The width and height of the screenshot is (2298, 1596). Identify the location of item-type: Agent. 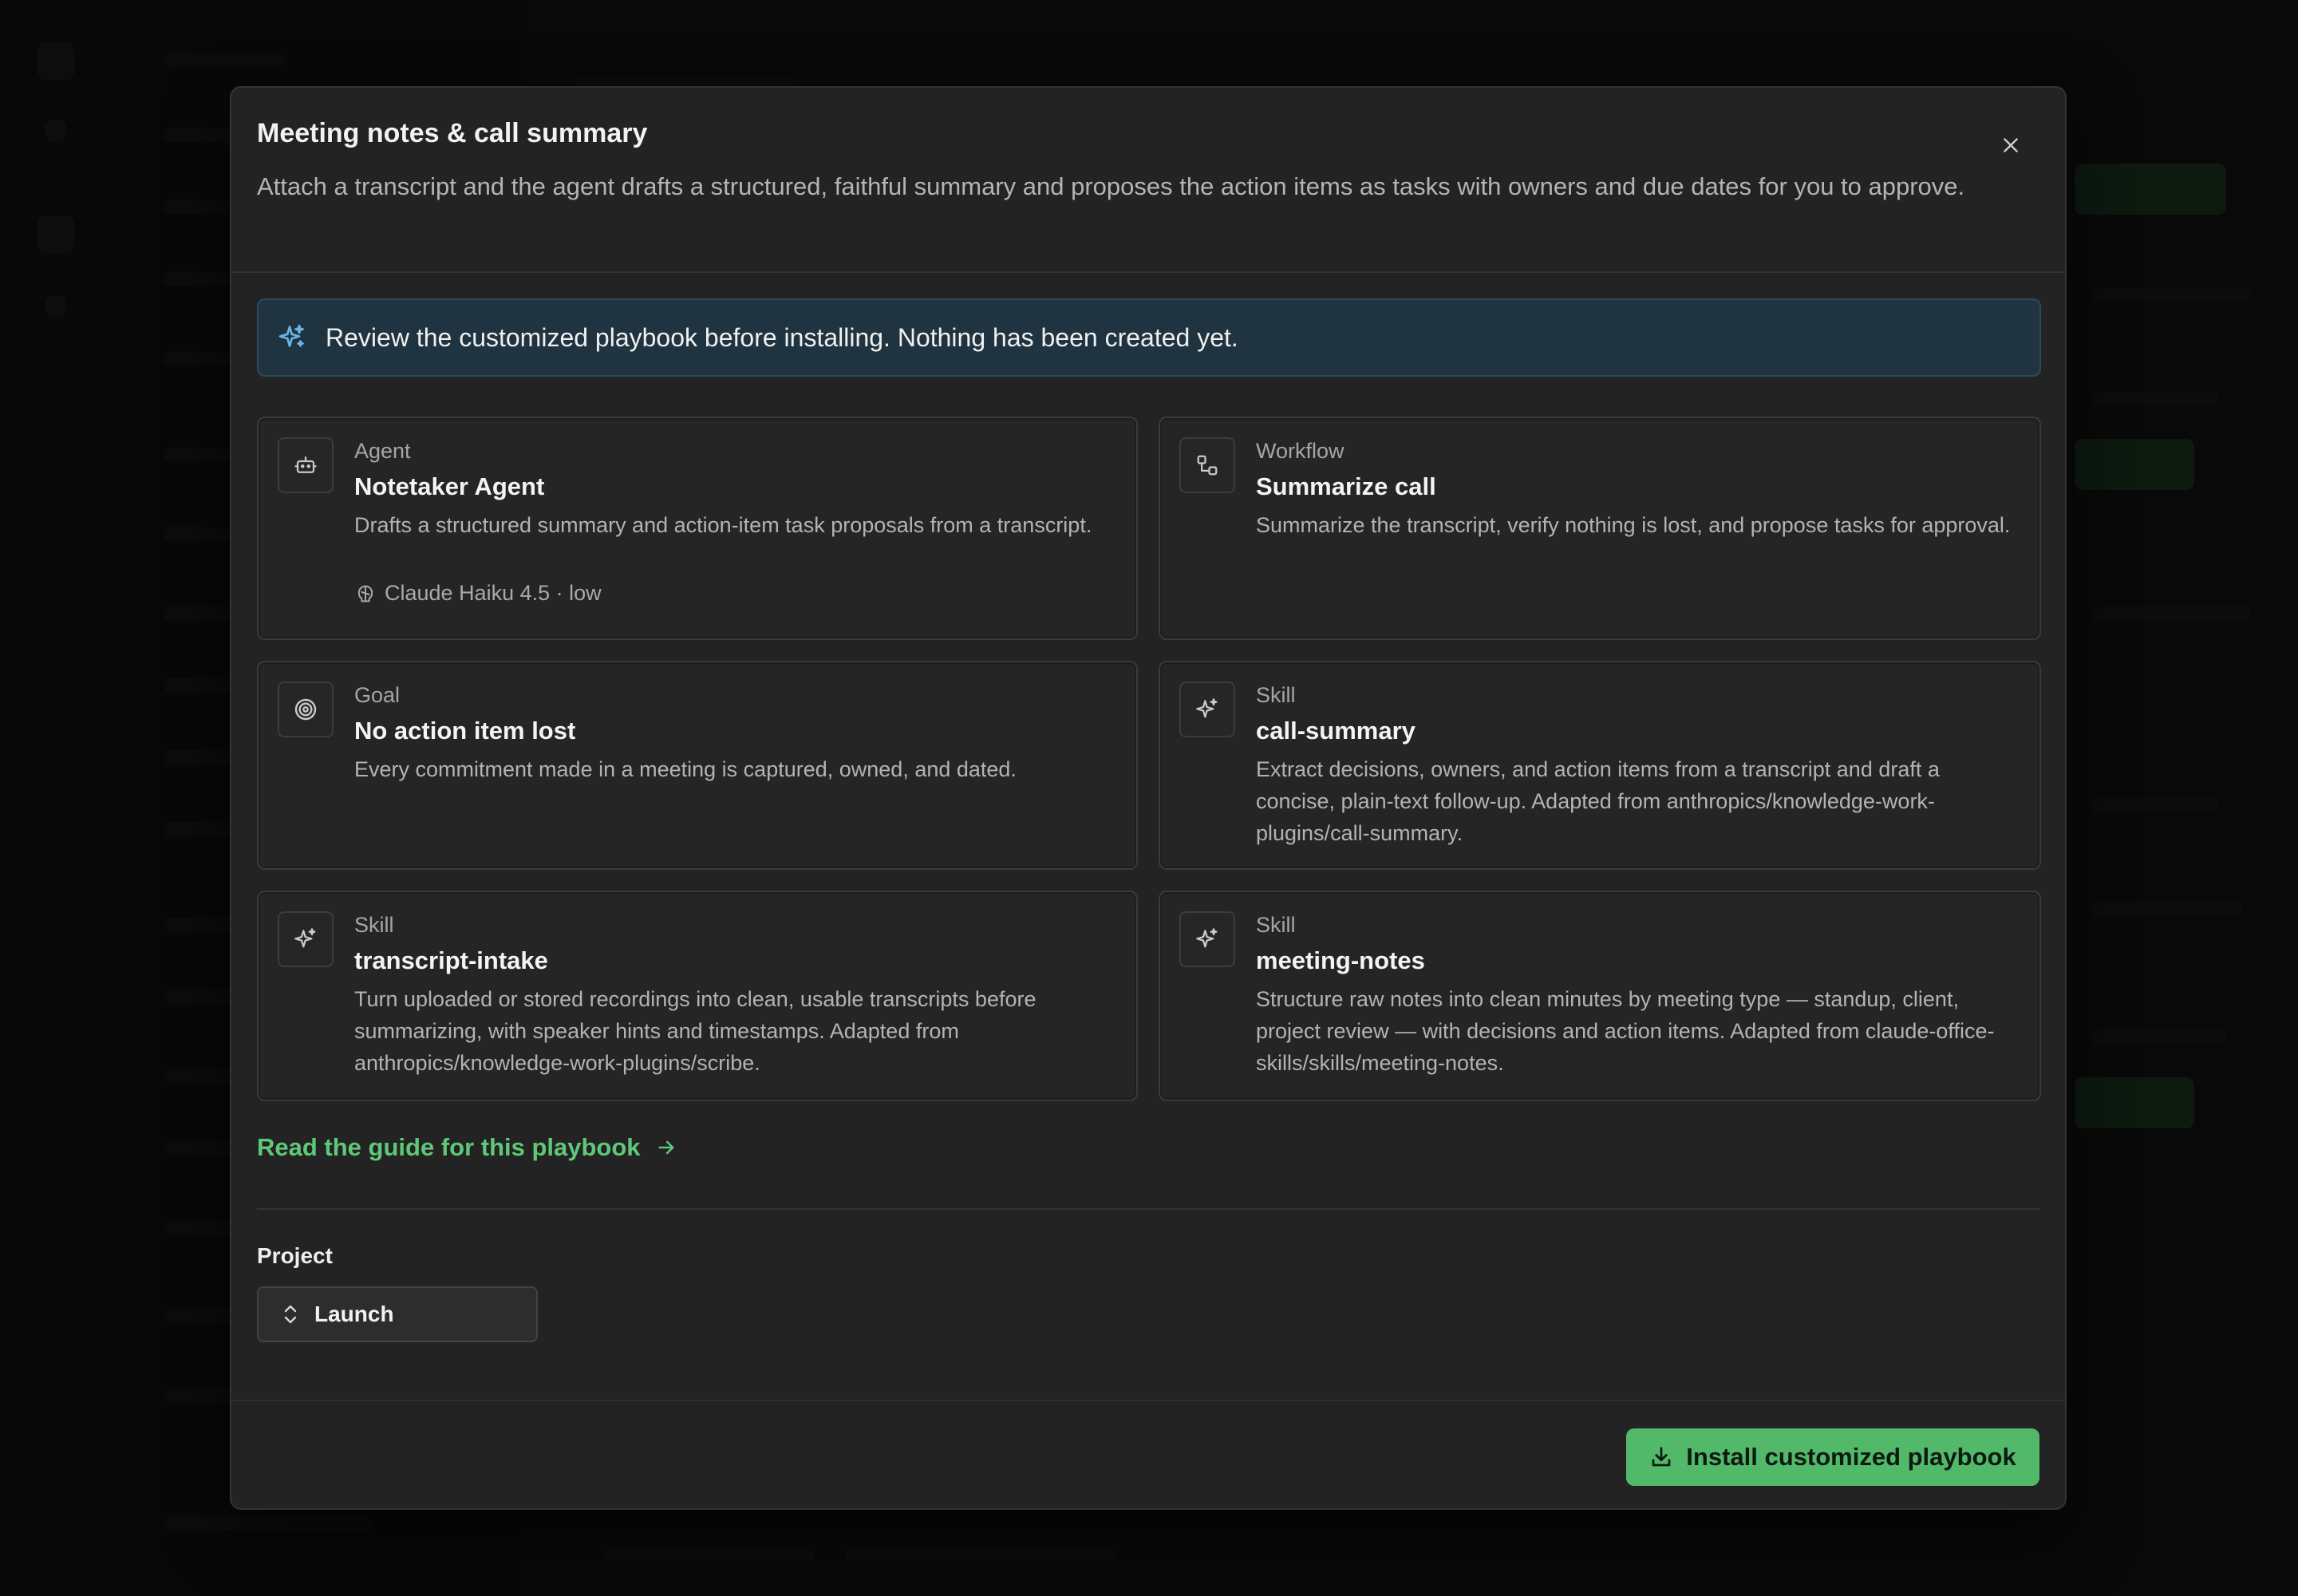
(382, 451).